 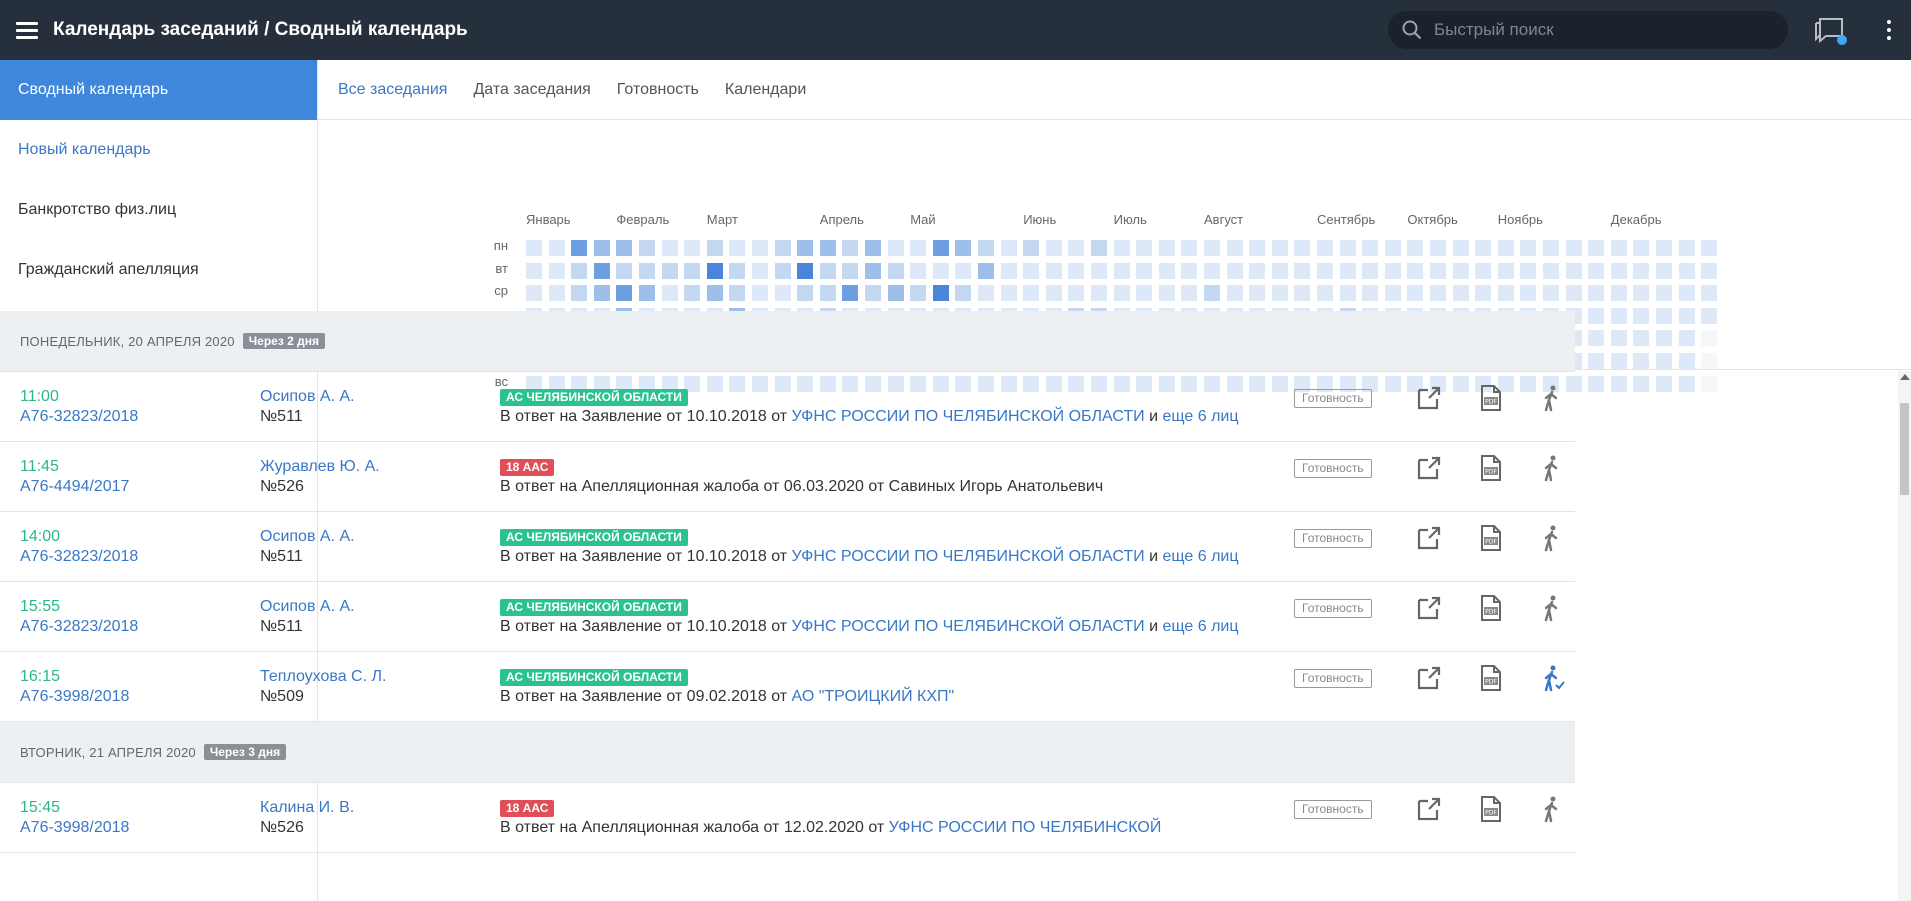 I want to click on more-parties-link: еще 6 лиц, so click(x=1201, y=556).